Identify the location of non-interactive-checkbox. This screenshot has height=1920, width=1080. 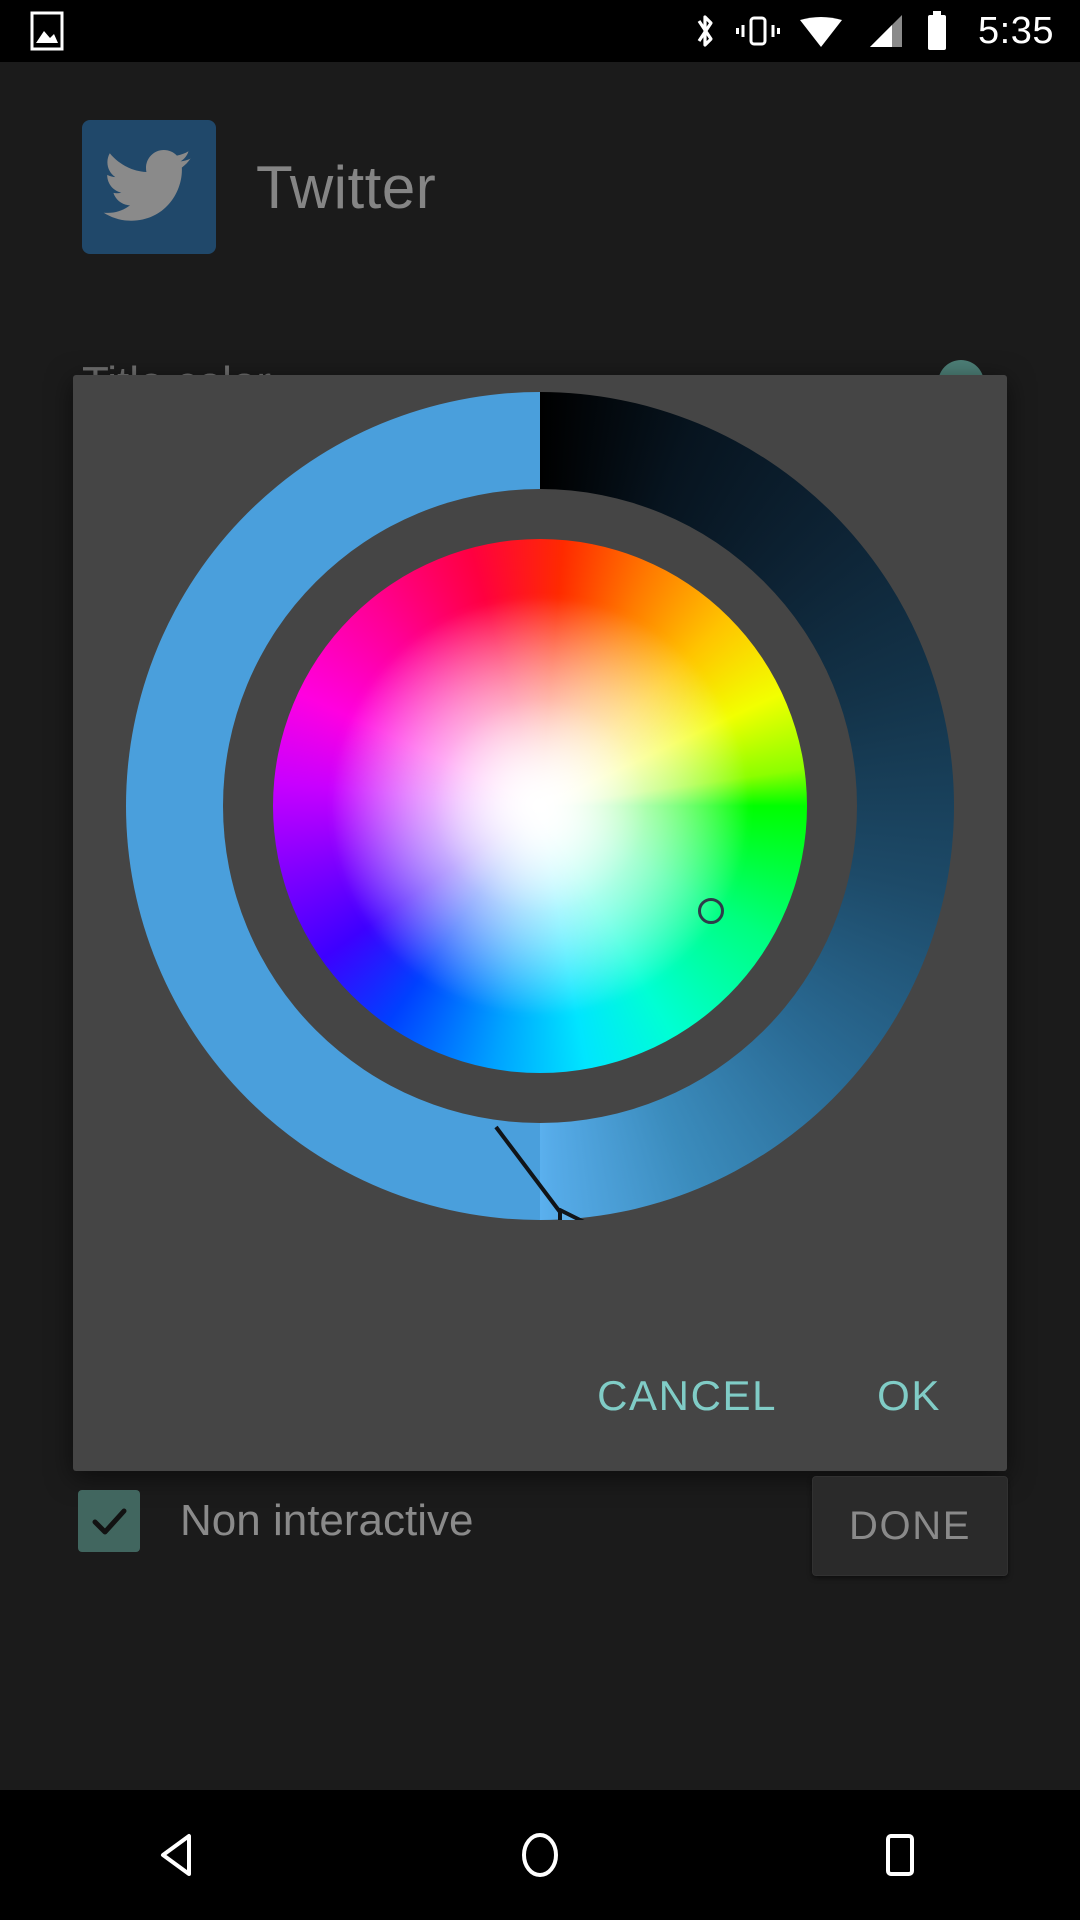
(109, 1521).